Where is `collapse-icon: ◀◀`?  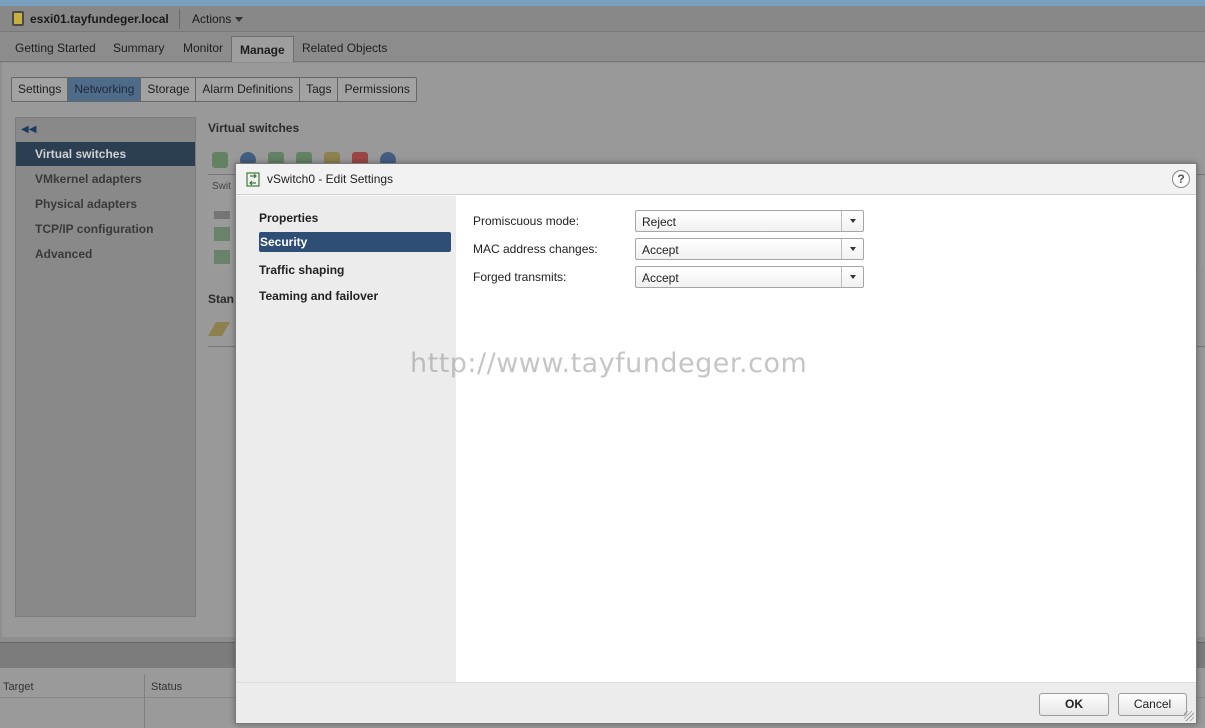 collapse-icon: ◀◀ is located at coordinates (28, 129).